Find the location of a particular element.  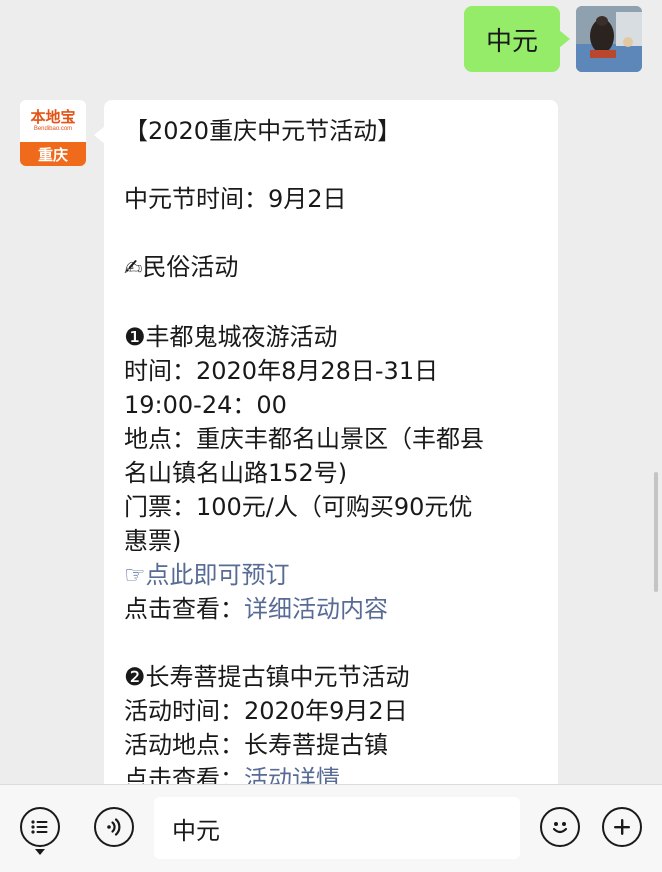

emoji-button is located at coordinates (560, 827).